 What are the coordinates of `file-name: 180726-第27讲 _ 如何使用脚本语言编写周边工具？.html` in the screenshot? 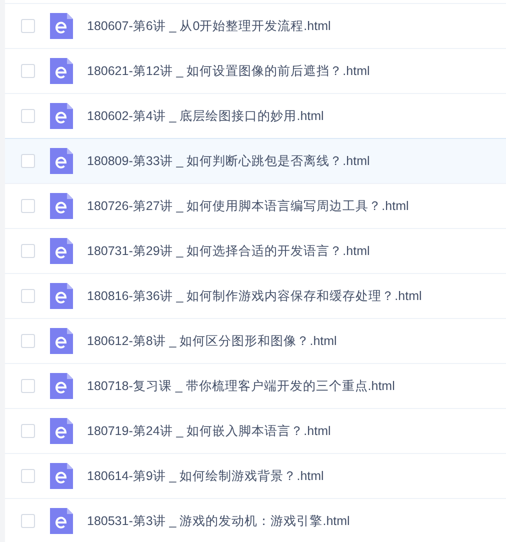 It's located at (248, 206).